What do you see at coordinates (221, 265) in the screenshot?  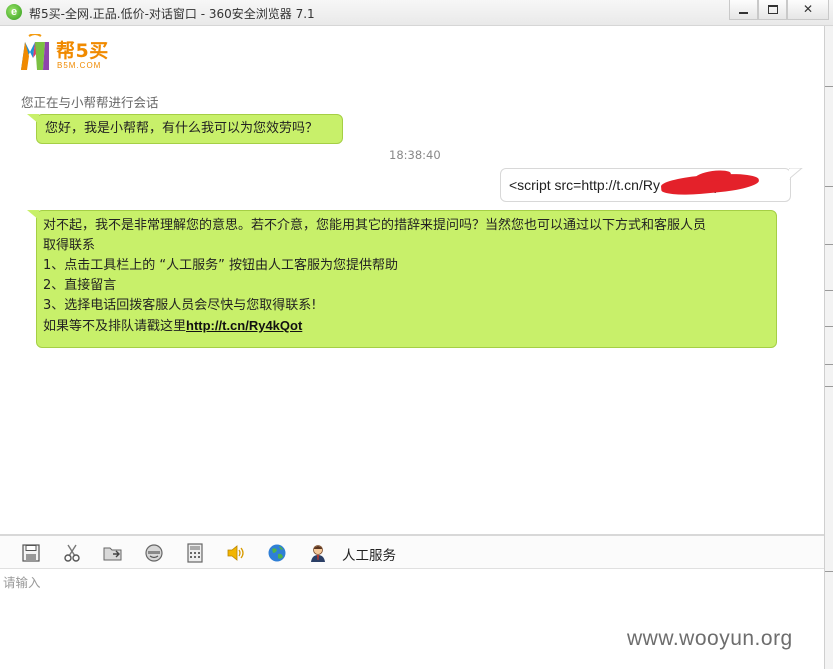 I see `message-line: 1、点击工具栏上的 “人工服务” 按钮由人工客服为您提供帮助` at bounding box center [221, 265].